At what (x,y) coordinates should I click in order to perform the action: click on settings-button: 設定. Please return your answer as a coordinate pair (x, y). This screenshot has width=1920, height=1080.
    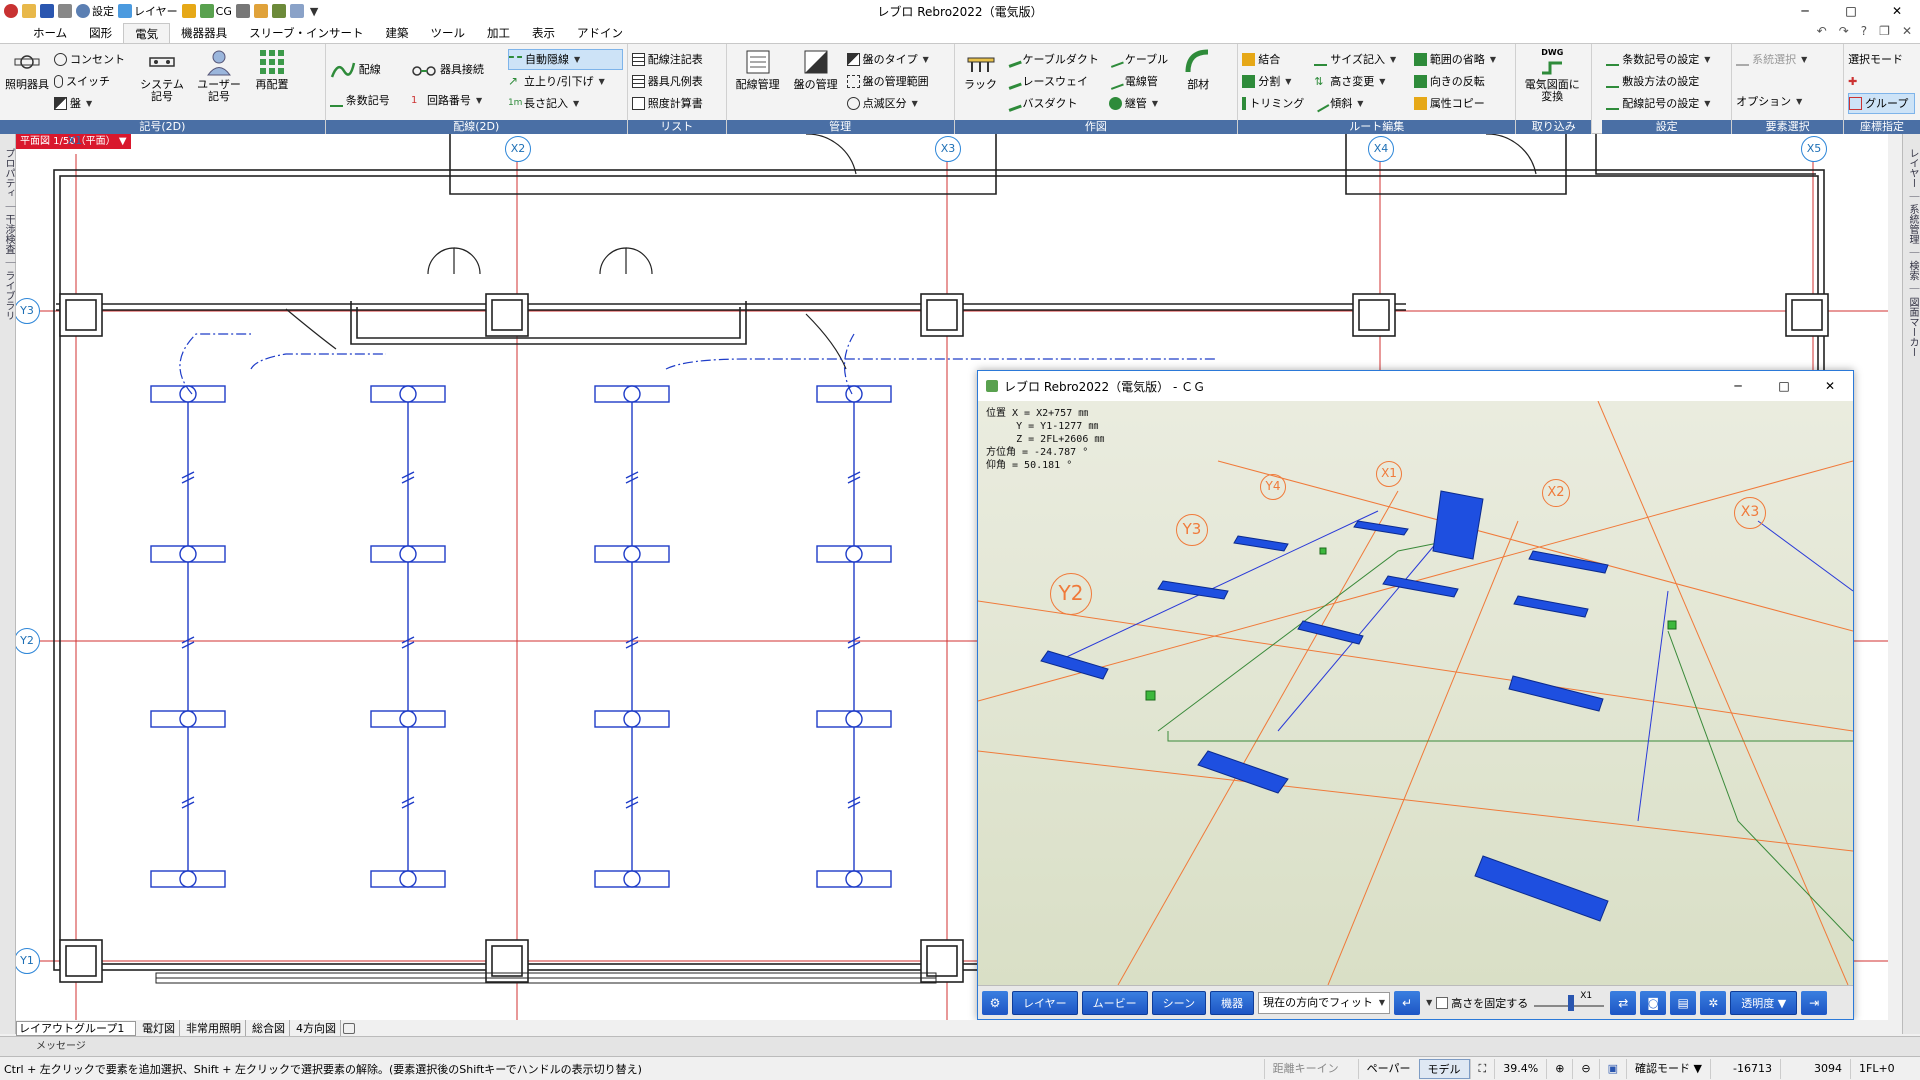
    Looking at the image, I should click on (95, 11).